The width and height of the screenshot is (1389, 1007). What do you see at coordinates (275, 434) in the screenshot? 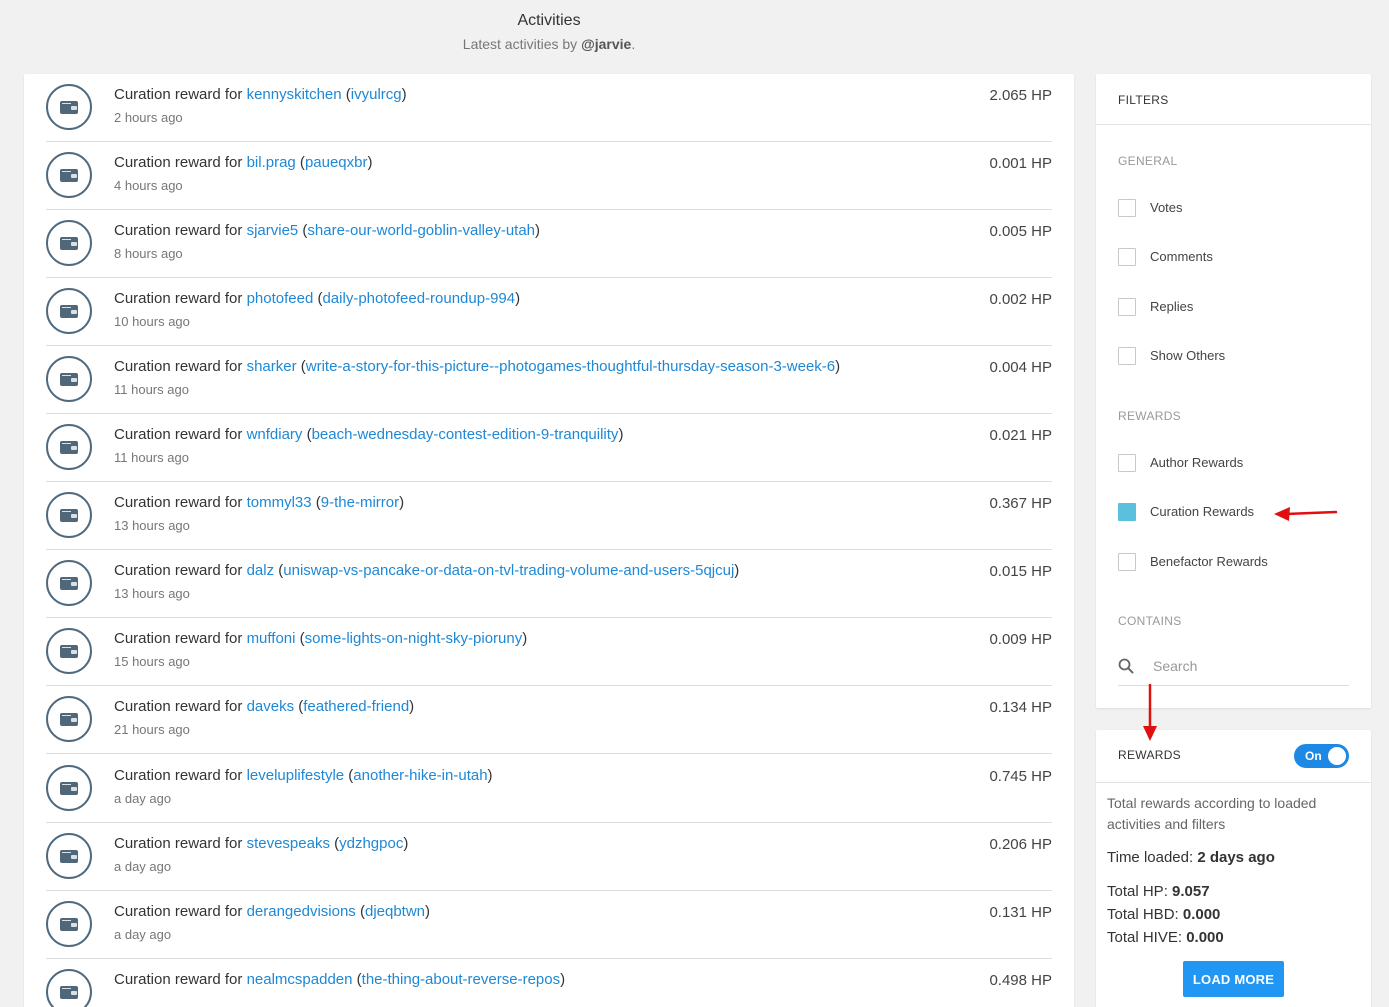
I see `author-link: wnfdiary` at bounding box center [275, 434].